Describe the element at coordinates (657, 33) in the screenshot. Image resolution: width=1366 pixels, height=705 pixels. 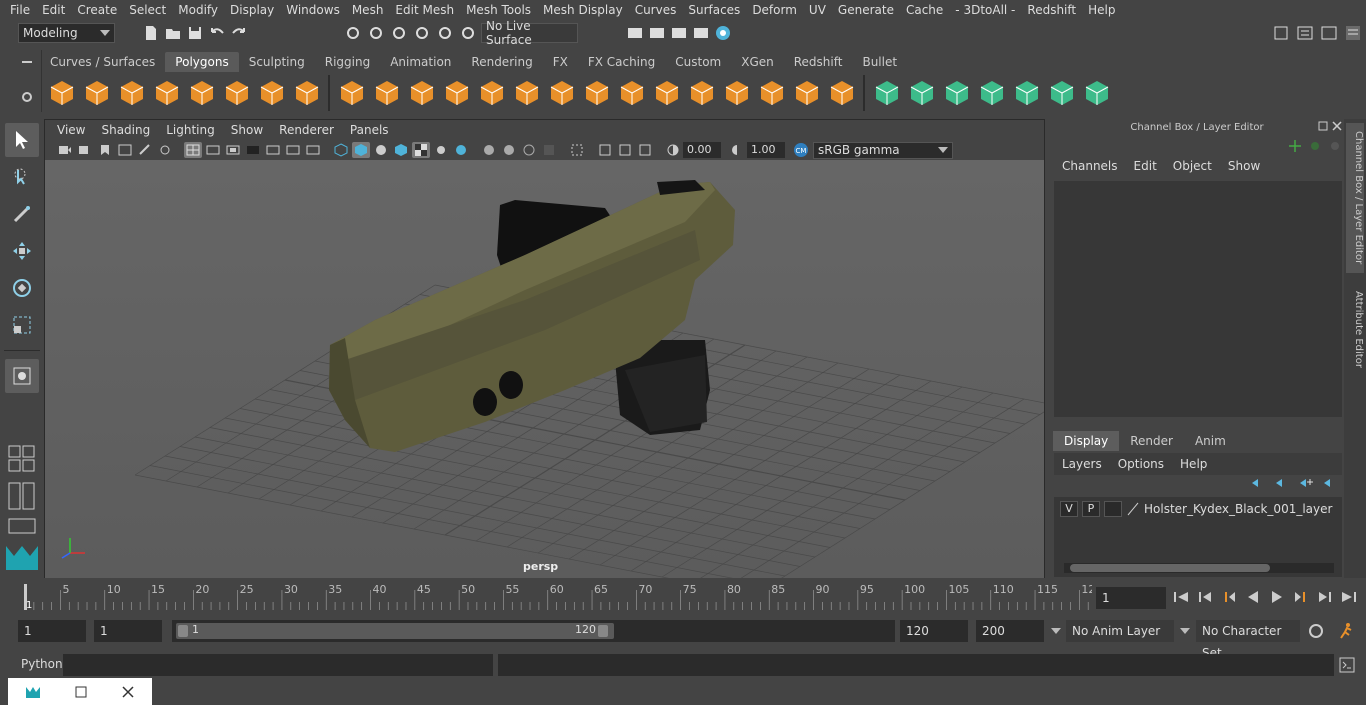
I see `render-frame-icon` at that location.